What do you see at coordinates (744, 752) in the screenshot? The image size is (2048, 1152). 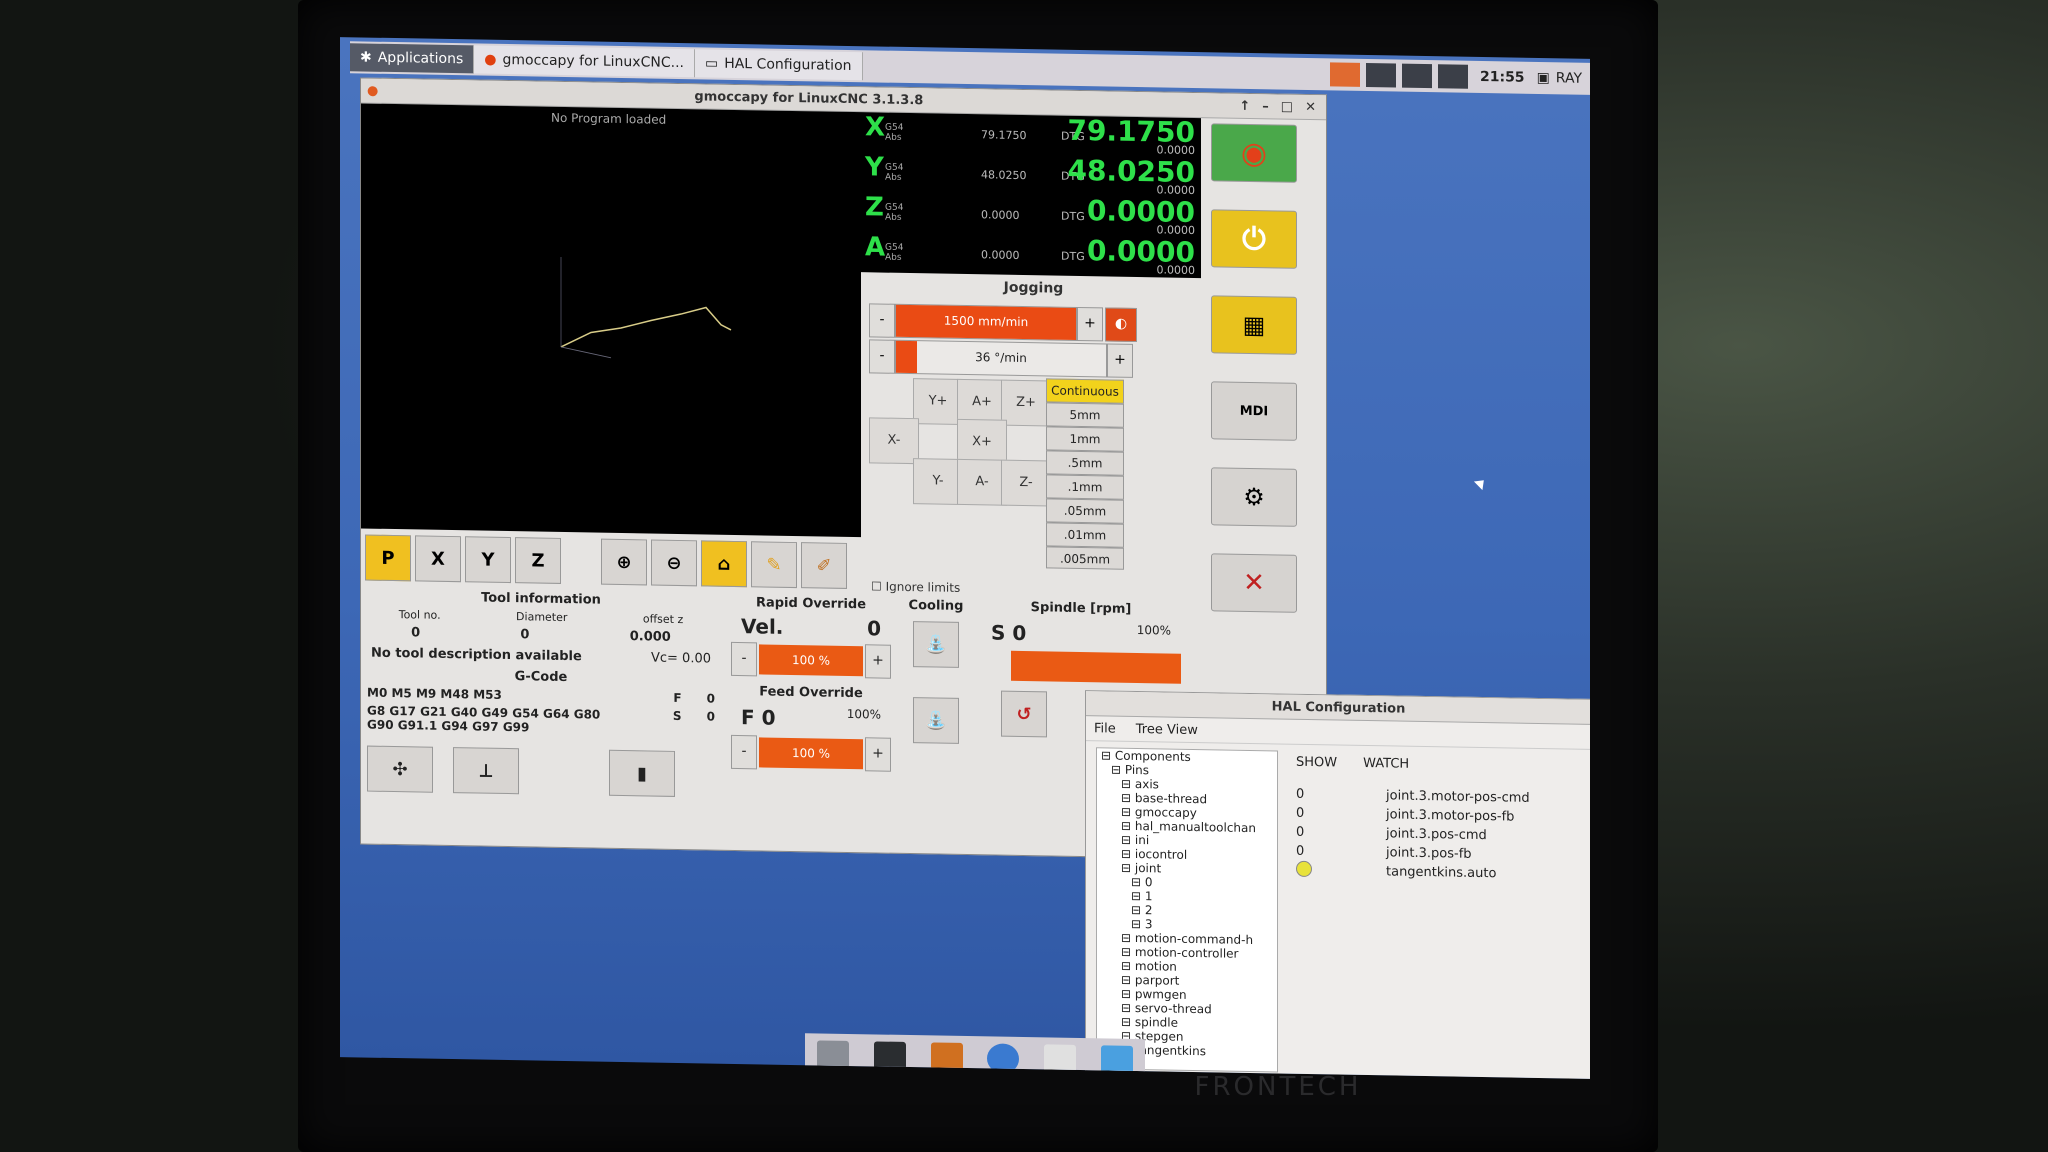 I see `feed-minus: -` at bounding box center [744, 752].